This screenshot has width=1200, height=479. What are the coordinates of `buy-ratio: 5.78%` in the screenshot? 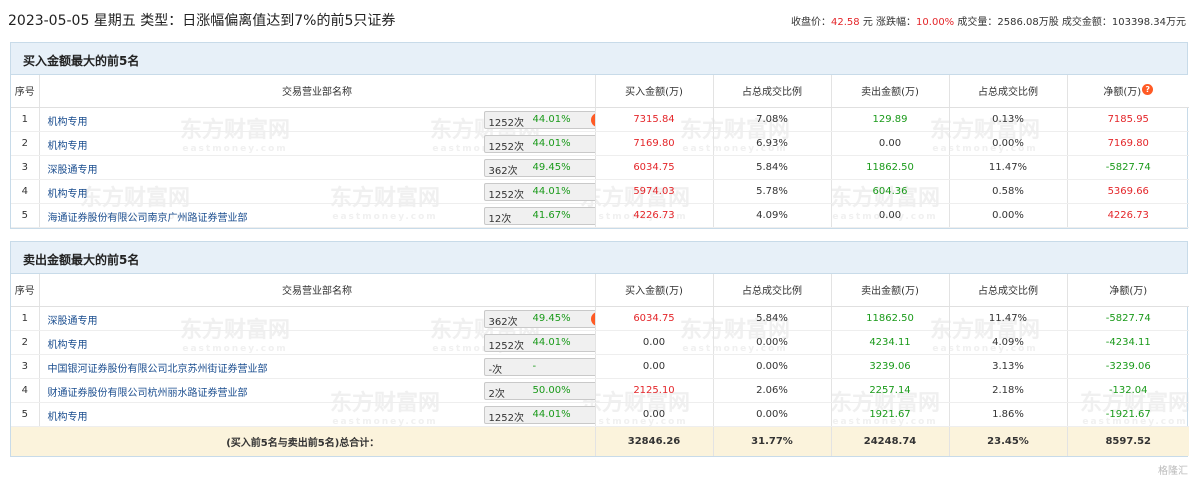 It's located at (771, 191).